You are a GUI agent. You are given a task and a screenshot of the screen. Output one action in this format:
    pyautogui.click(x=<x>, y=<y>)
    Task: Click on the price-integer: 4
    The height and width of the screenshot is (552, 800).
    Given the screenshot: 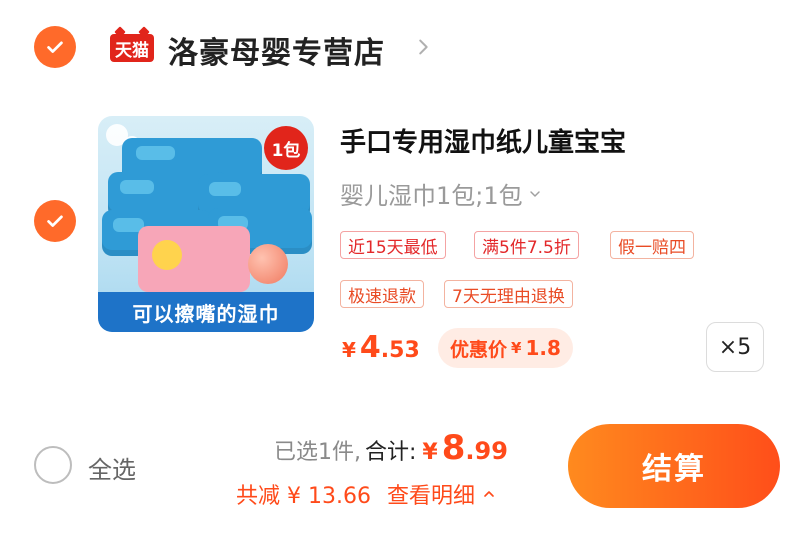 What is the action you would take?
    pyautogui.click(x=370, y=347)
    